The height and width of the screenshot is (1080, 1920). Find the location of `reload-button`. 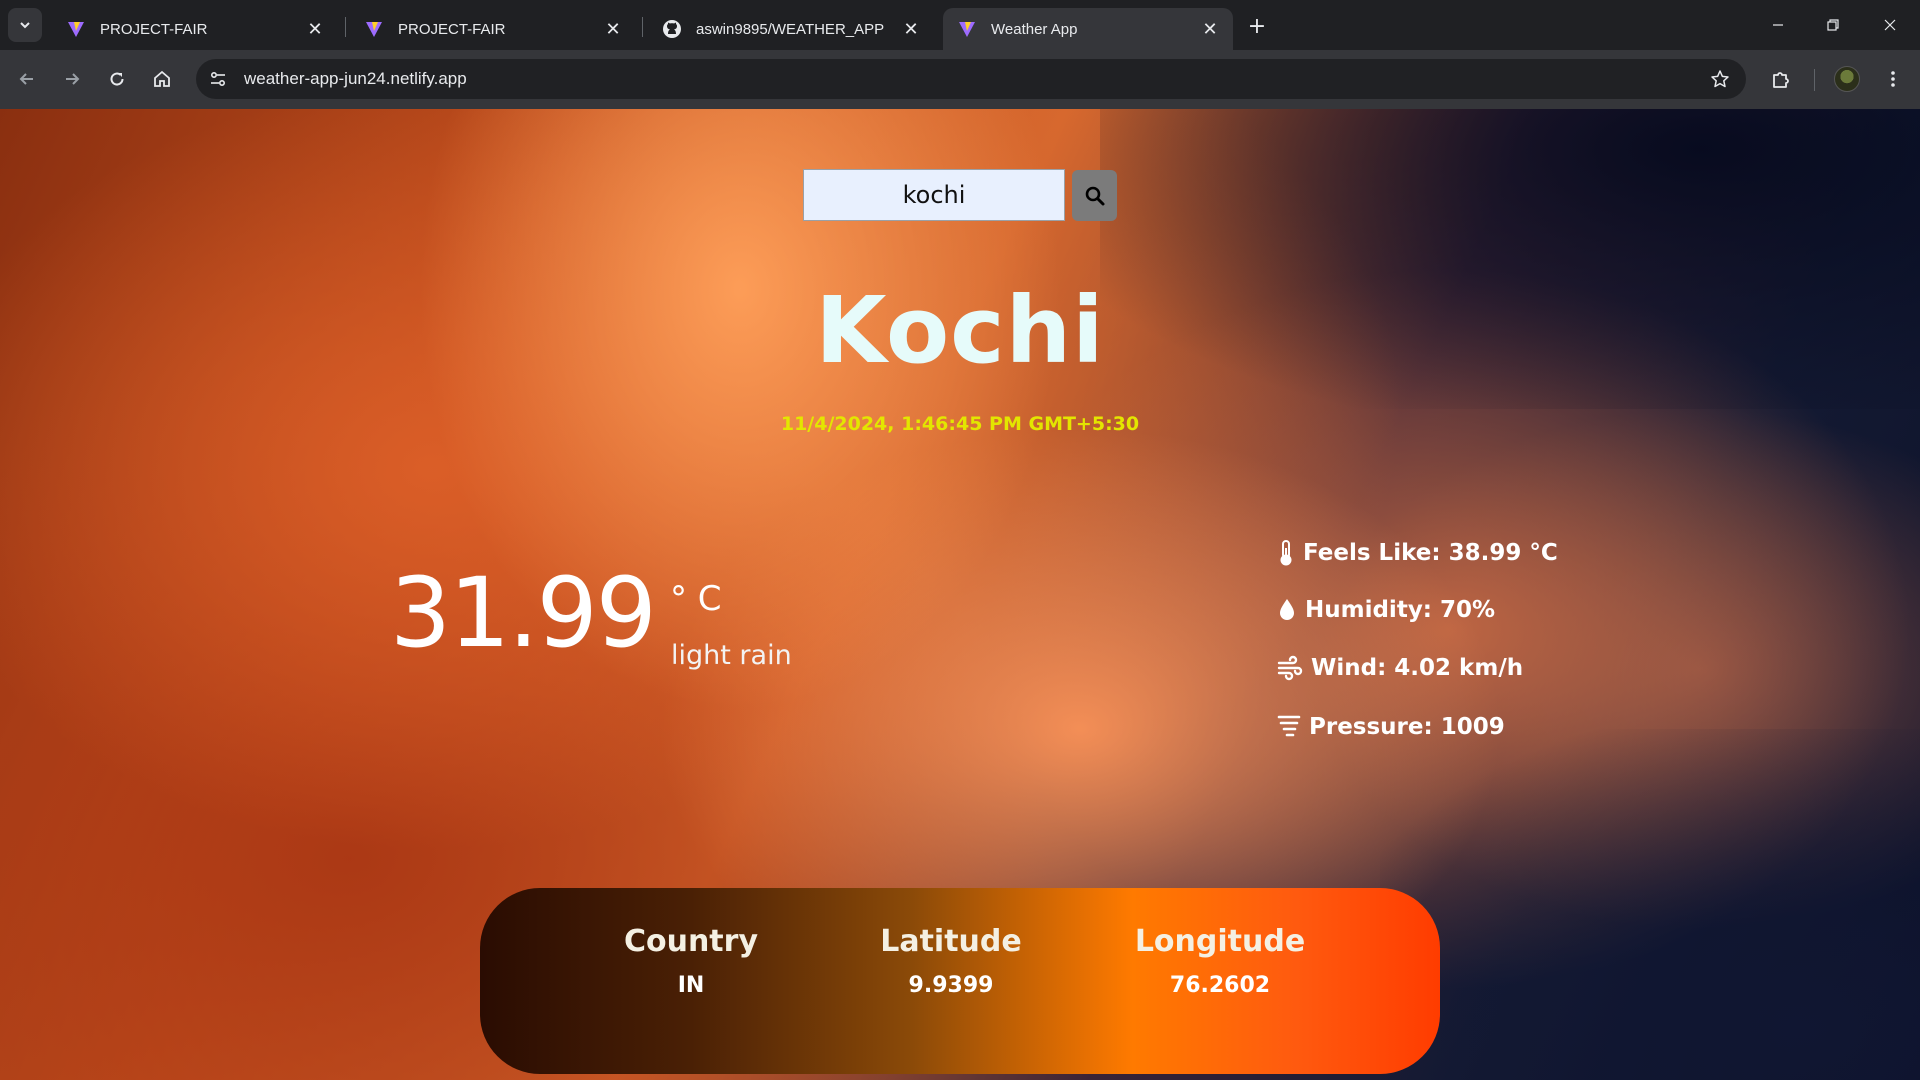

reload-button is located at coordinates (117, 79).